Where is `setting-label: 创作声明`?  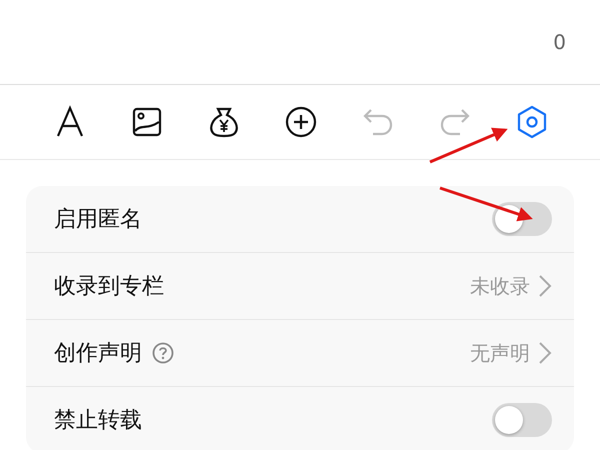
setting-label: 创作声明 is located at coordinates (98, 354).